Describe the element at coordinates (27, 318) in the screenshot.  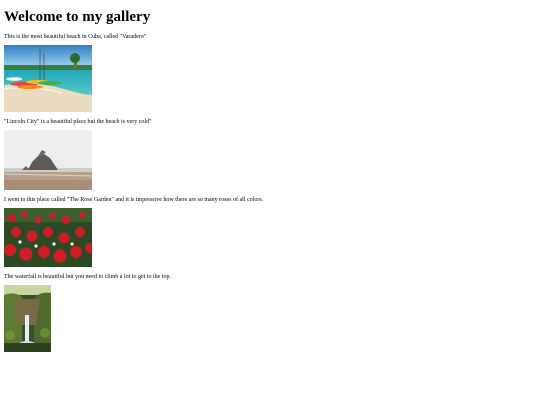
I see `waterfall-photo` at that location.